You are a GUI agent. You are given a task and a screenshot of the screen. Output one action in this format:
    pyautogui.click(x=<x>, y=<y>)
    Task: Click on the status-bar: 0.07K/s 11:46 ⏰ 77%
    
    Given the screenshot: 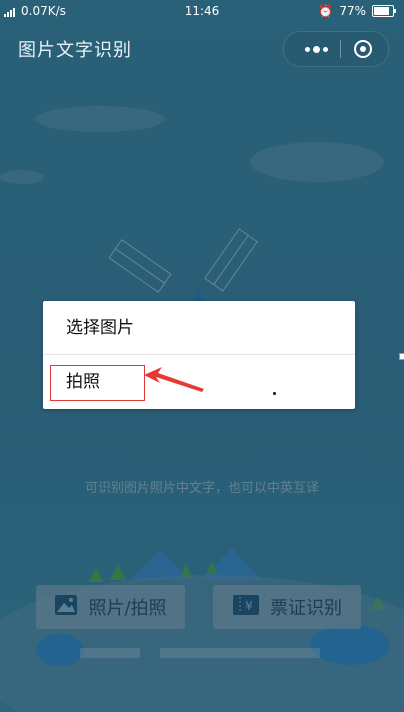 What is the action you would take?
    pyautogui.click(x=202, y=11)
    